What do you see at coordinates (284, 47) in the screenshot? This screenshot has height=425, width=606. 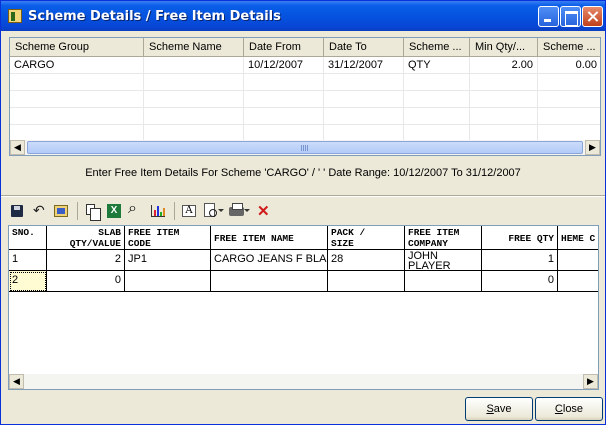 I see `column-header-date-from: Date From` at bounding box center [284, 47].